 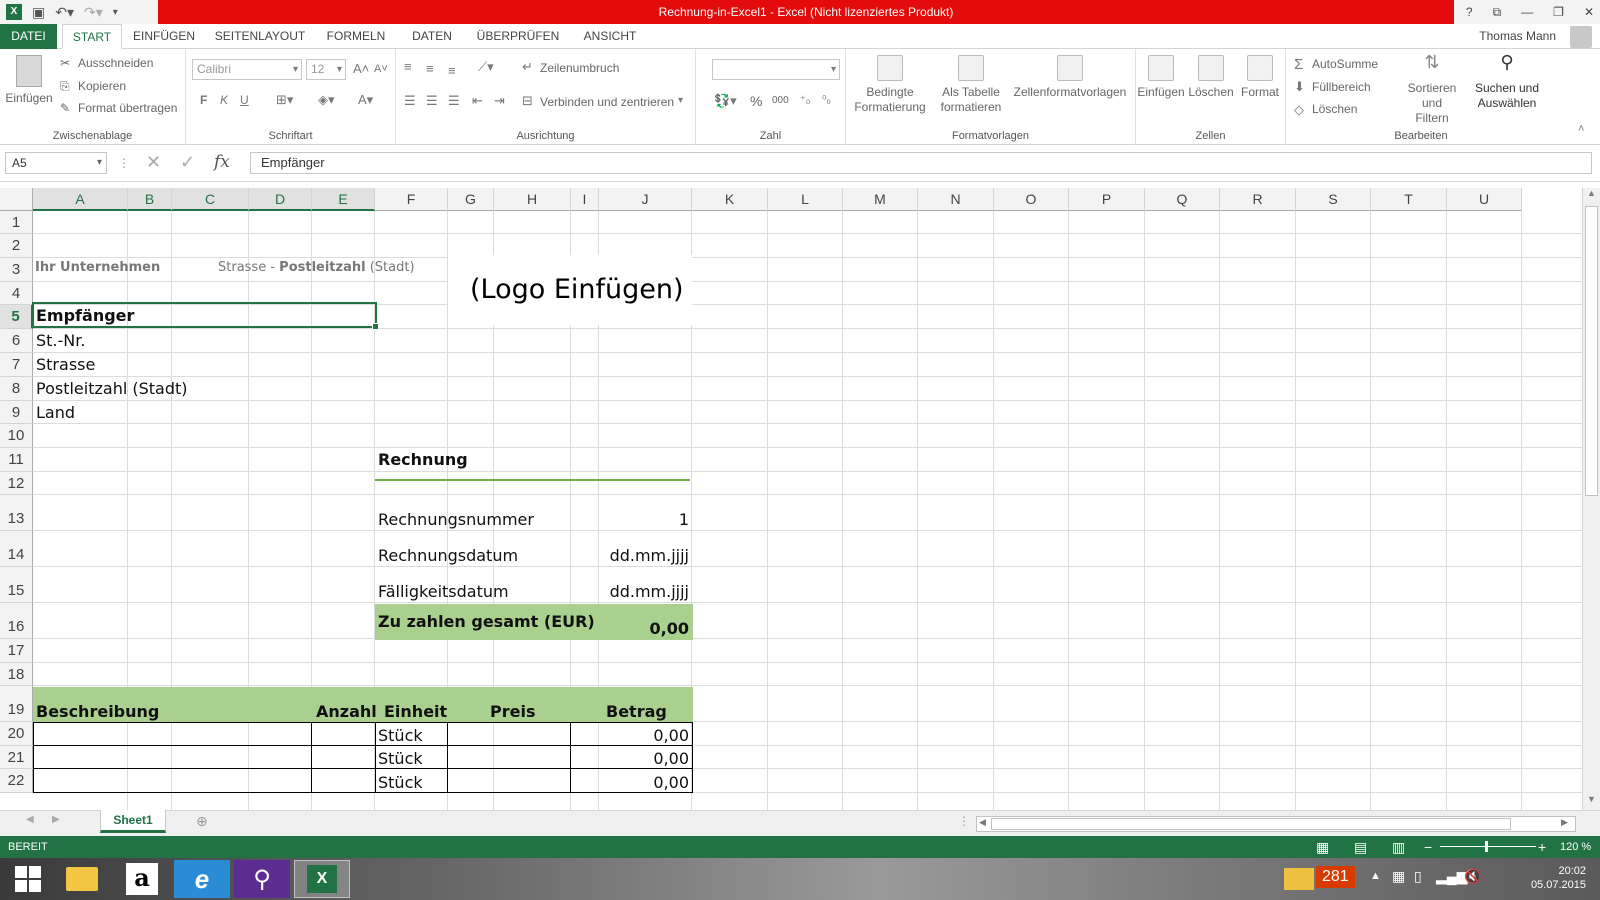 I want to click on find-select-button: ⚲ Suchen und Auswählen, so click(x=1507, y=82).